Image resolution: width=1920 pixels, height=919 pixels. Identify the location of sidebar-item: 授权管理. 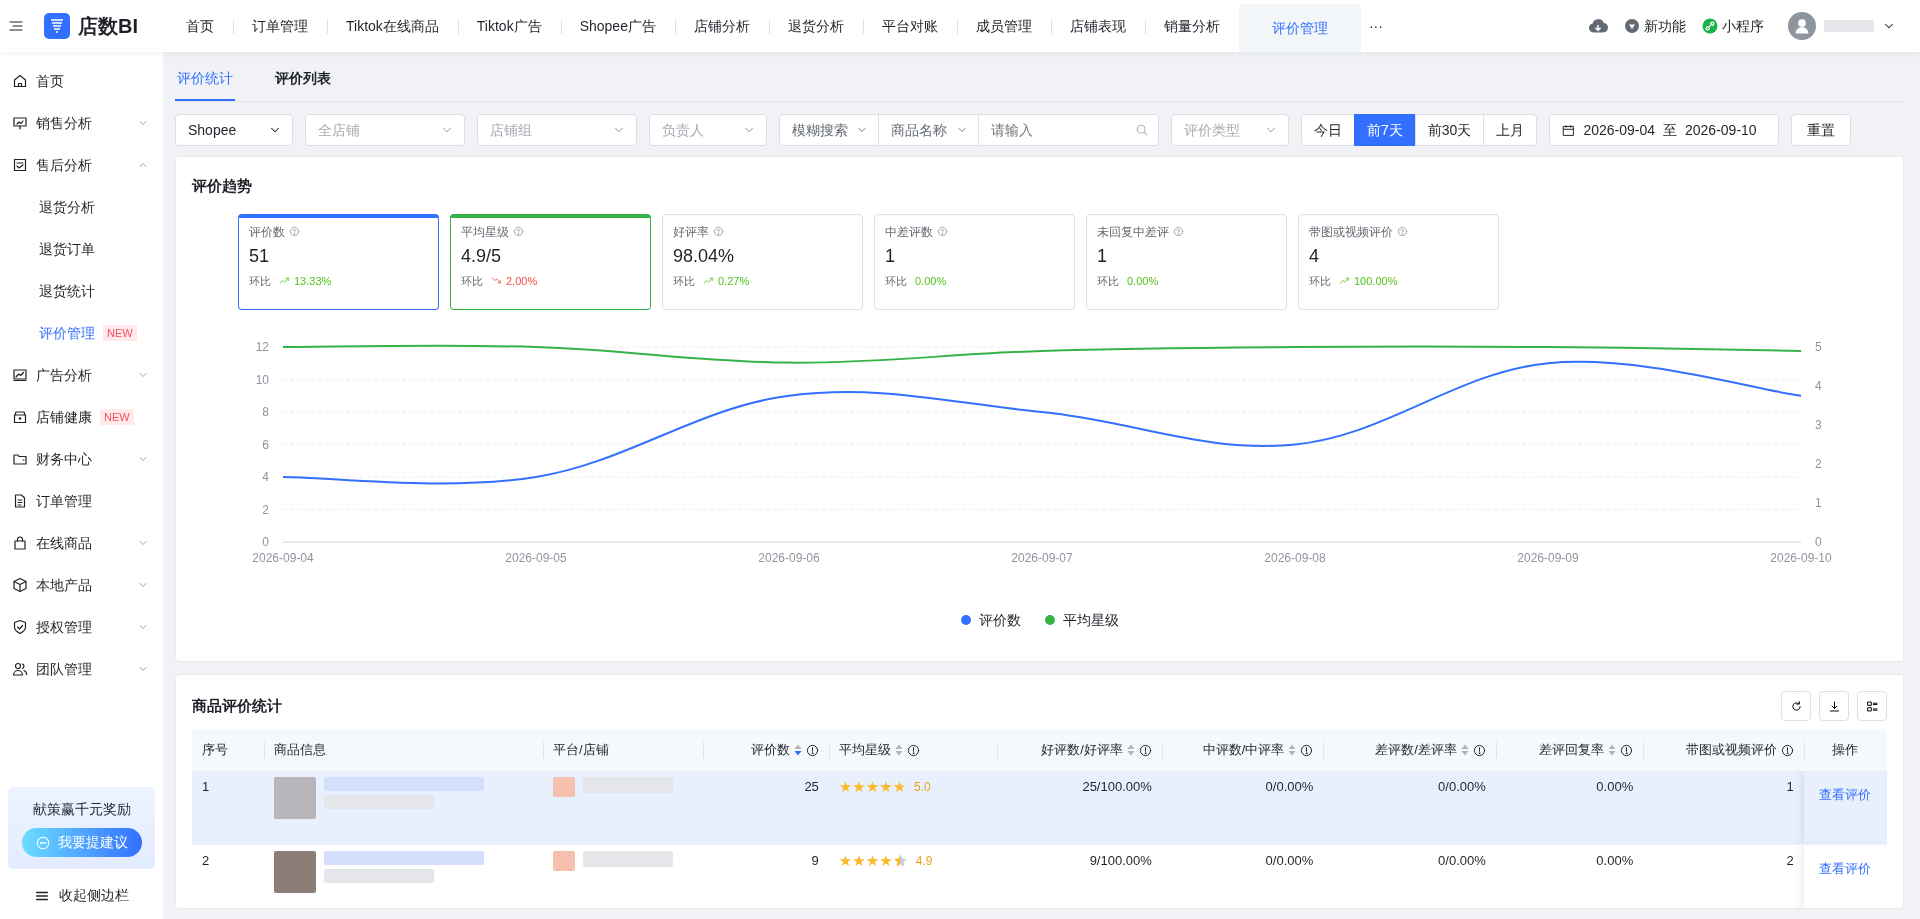
(64, 627).